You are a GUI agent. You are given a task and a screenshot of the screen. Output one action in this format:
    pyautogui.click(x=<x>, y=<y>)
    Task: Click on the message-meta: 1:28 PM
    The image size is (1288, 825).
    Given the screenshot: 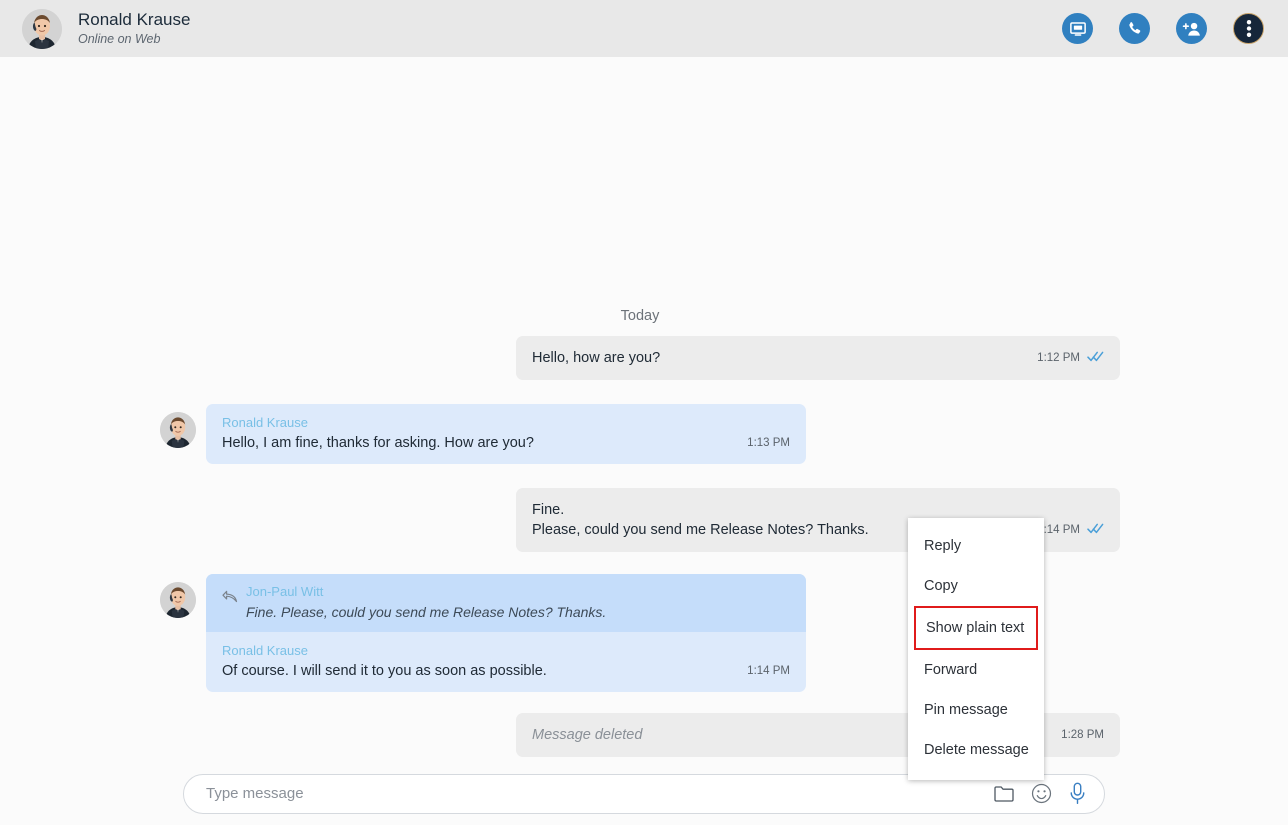 What is the action you would take?
    pyautogui.click(x=1082, y=735)
    